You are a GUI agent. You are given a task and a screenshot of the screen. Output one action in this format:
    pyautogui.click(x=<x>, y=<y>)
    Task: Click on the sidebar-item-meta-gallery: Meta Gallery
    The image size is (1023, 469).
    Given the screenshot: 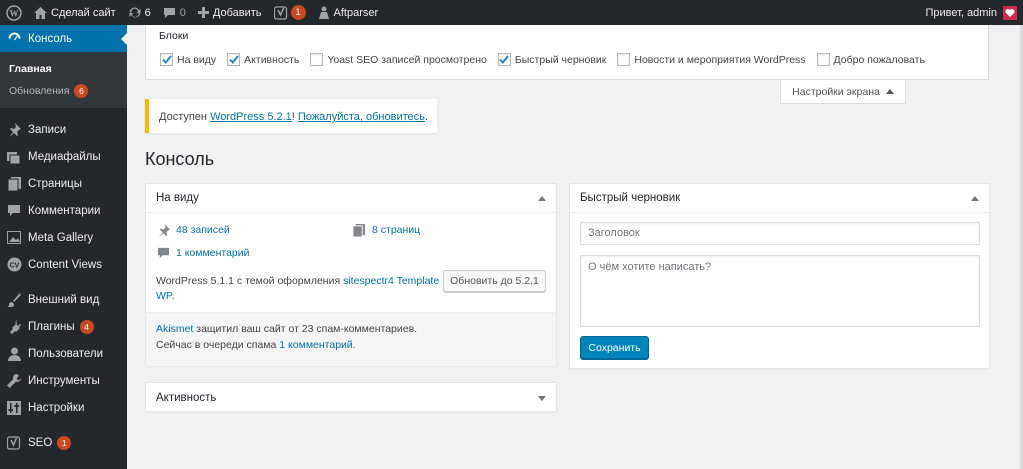 What is the action you would take?
    pyautogui.click(x=63, y=237)
    